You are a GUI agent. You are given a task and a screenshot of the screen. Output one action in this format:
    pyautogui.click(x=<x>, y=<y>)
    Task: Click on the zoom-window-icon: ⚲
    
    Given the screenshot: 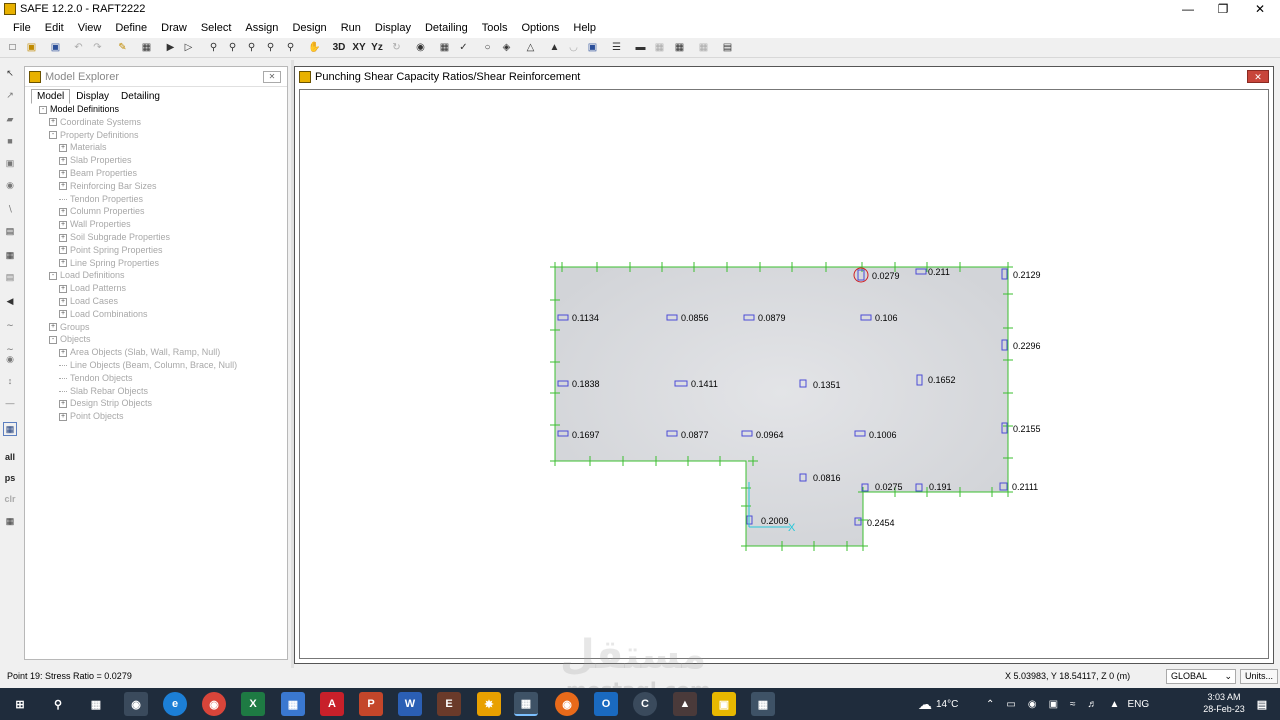 What is the action you would take?
    pyautogui.click(x=213, y=47)
    